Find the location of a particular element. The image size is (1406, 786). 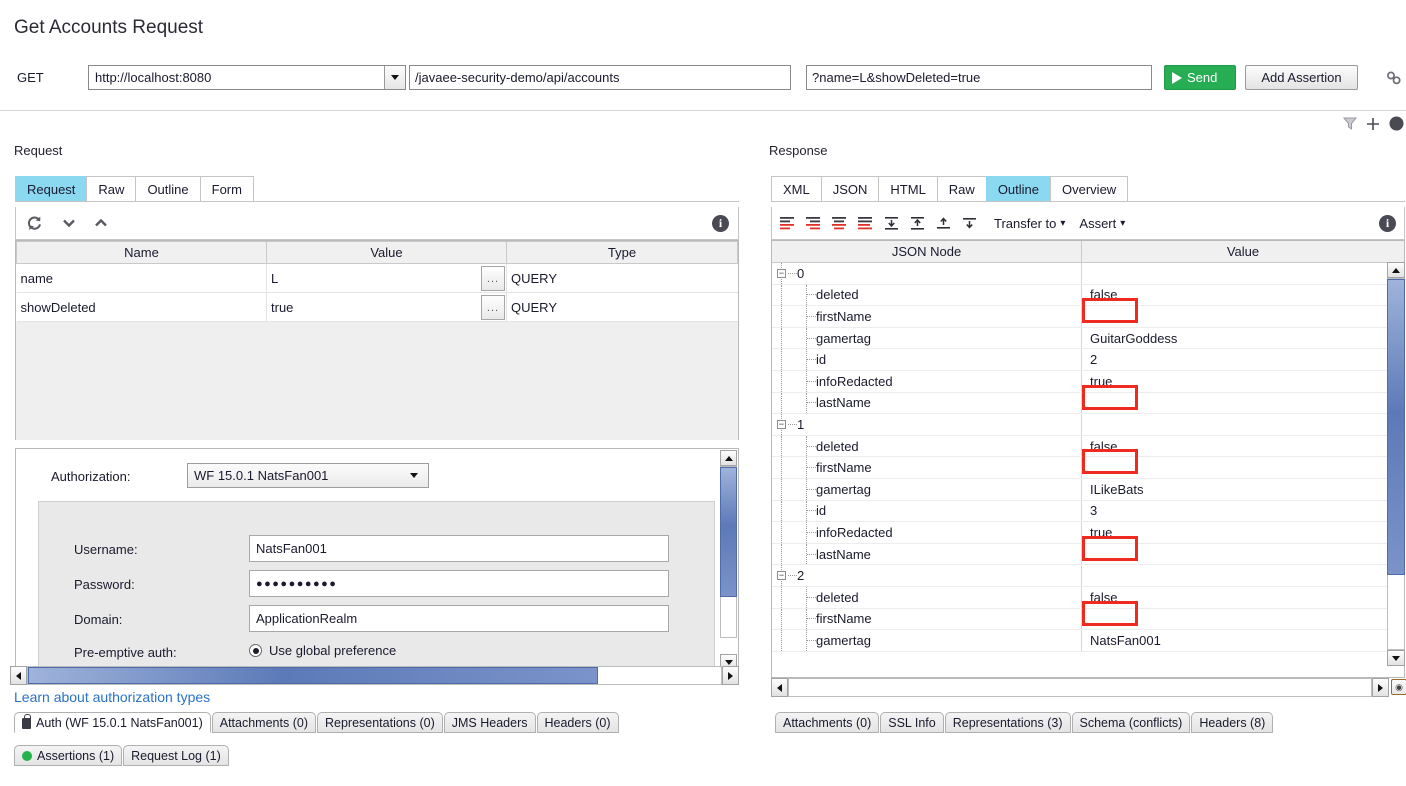

json-node-cell: −0 is located at coordinates (927, 273).